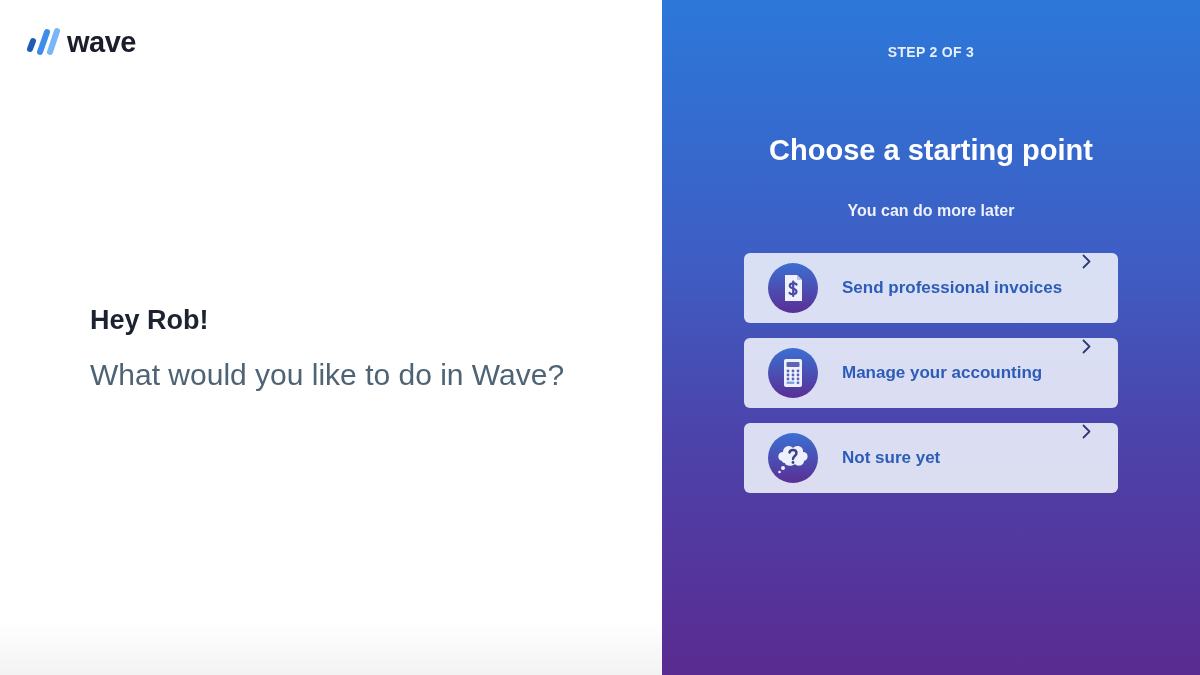 The image size is (1200, 675). What do you see at coordinates (101, 42) in the screenshot?
I see `logo-wordmark: wave` at bounding box center [101, 42].